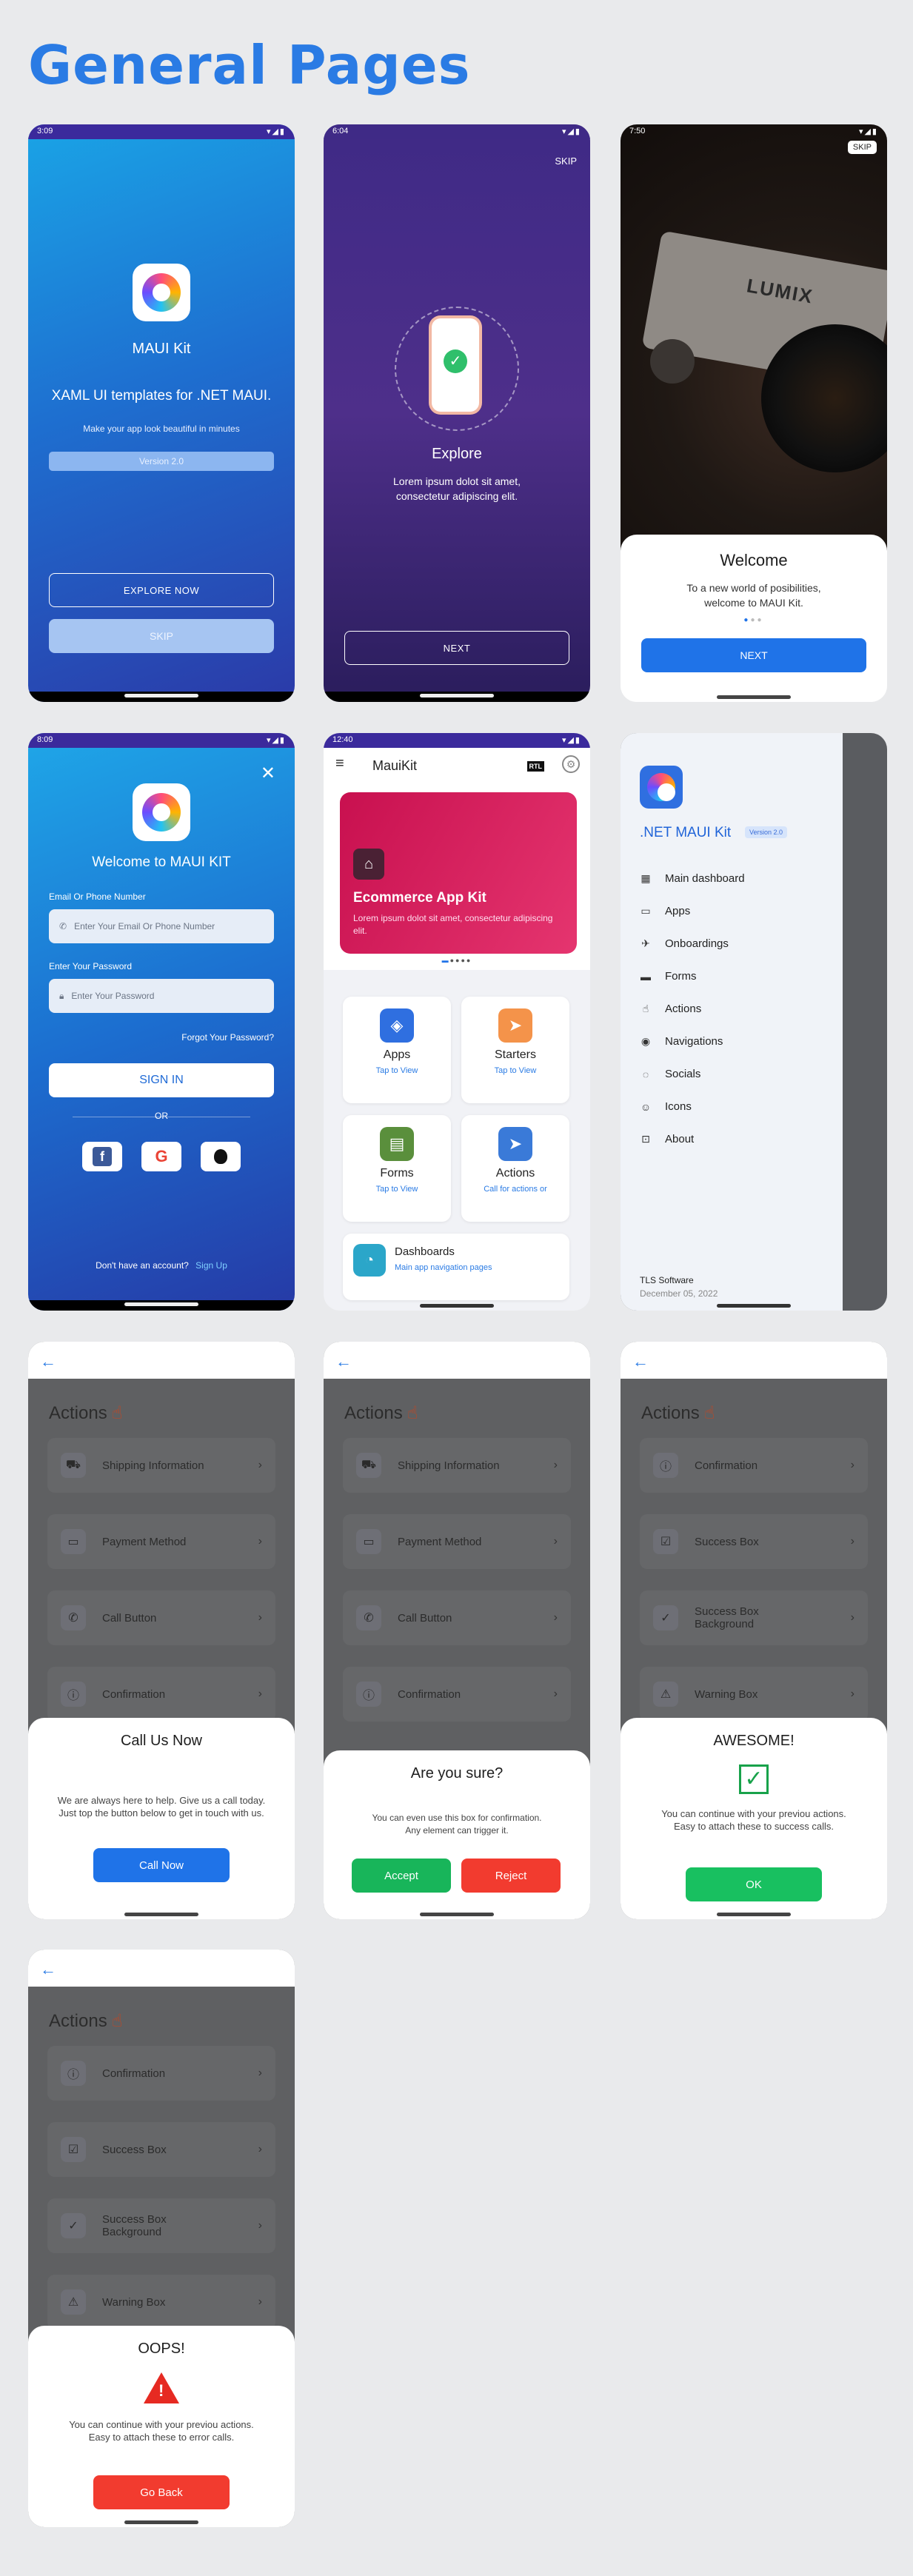  I want to click on accept-button: Accept, so click(401, 1876).